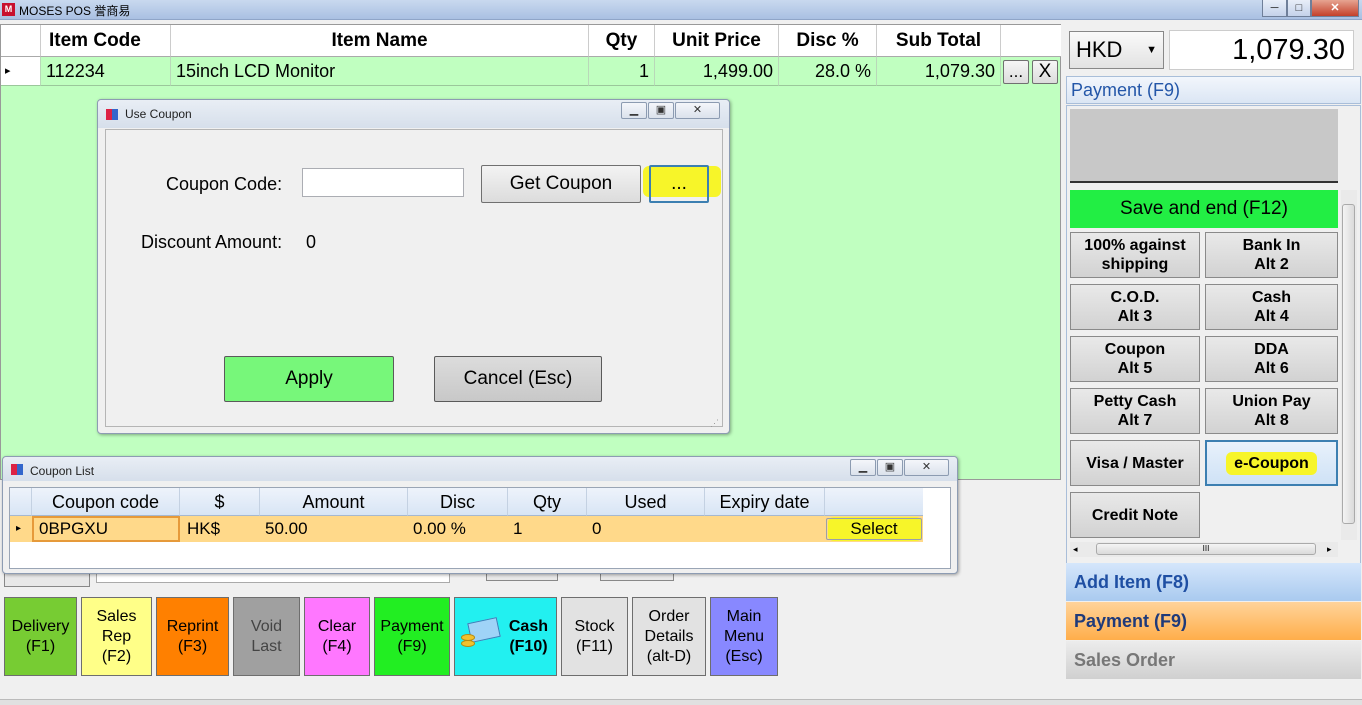 This screenshot has width=1362, height=705. Describe the element at coordinates (528, 636) in the screenshot. I see `cash-button-label: Cash (F10)` at that location.